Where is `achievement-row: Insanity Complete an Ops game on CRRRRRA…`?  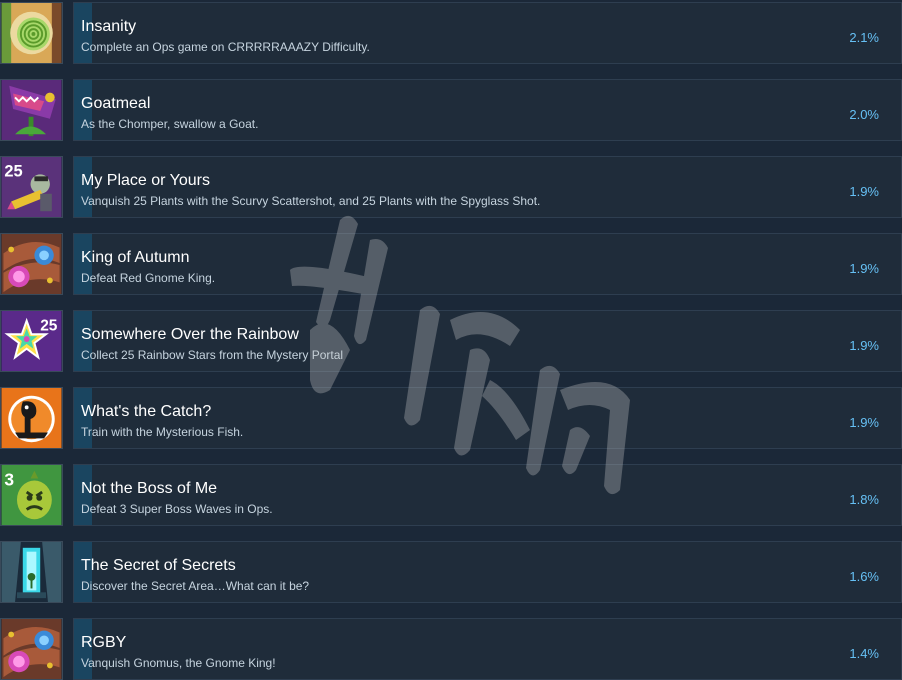 achievement-row: Insanity Complete an Ops game on CRRRRRA… is located at coordinates (451, 32).